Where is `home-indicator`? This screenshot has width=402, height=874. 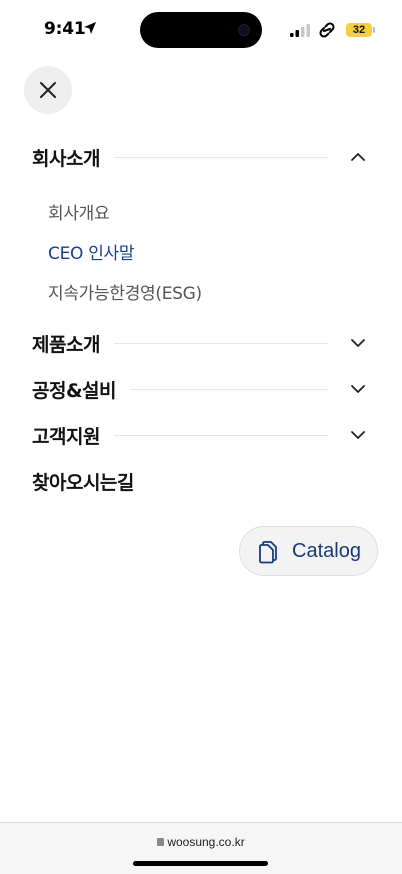 home-indicator is located at coordinates (200, 863).